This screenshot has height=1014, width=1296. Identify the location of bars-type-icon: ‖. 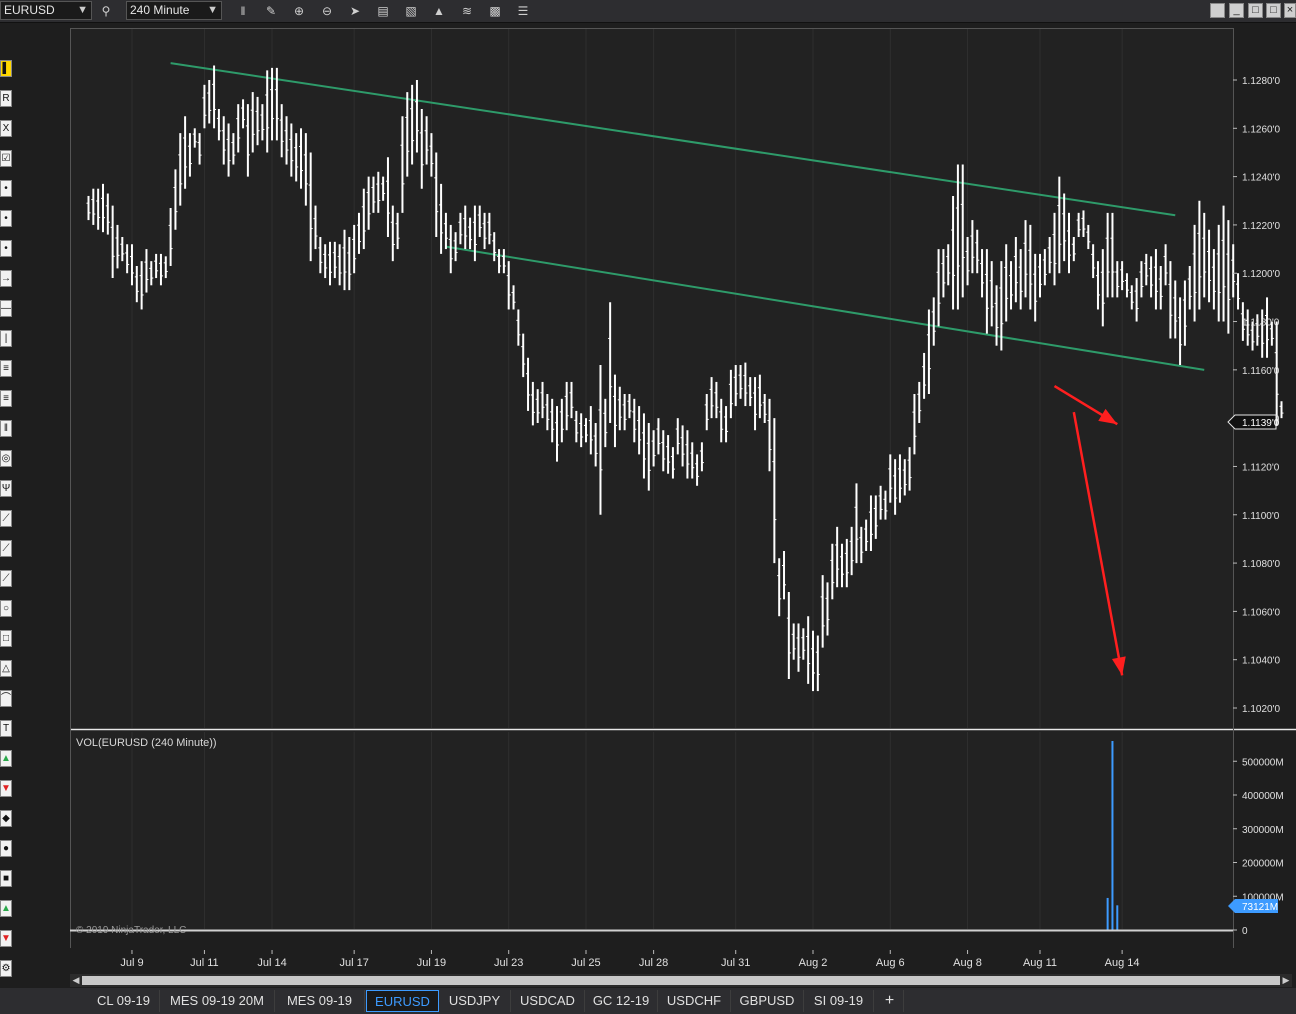
(243, 11).